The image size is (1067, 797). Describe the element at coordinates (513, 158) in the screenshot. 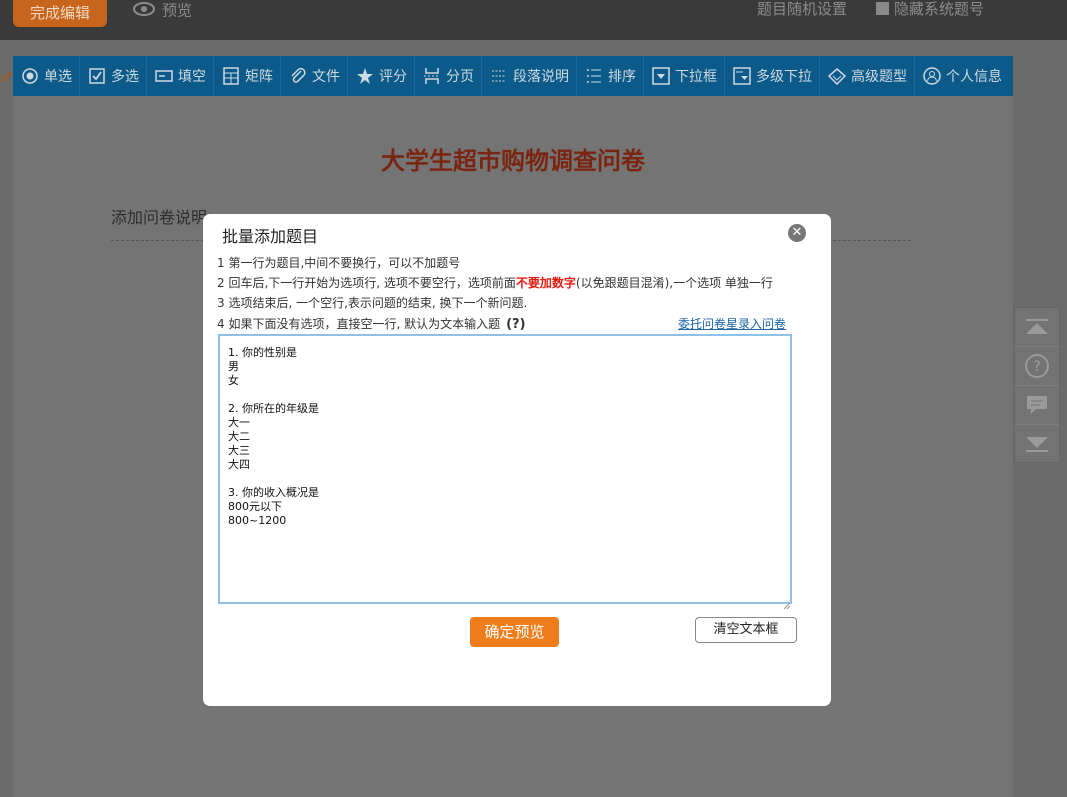

I see `survey-title: 大学生超市购物调查问卷` at that location.